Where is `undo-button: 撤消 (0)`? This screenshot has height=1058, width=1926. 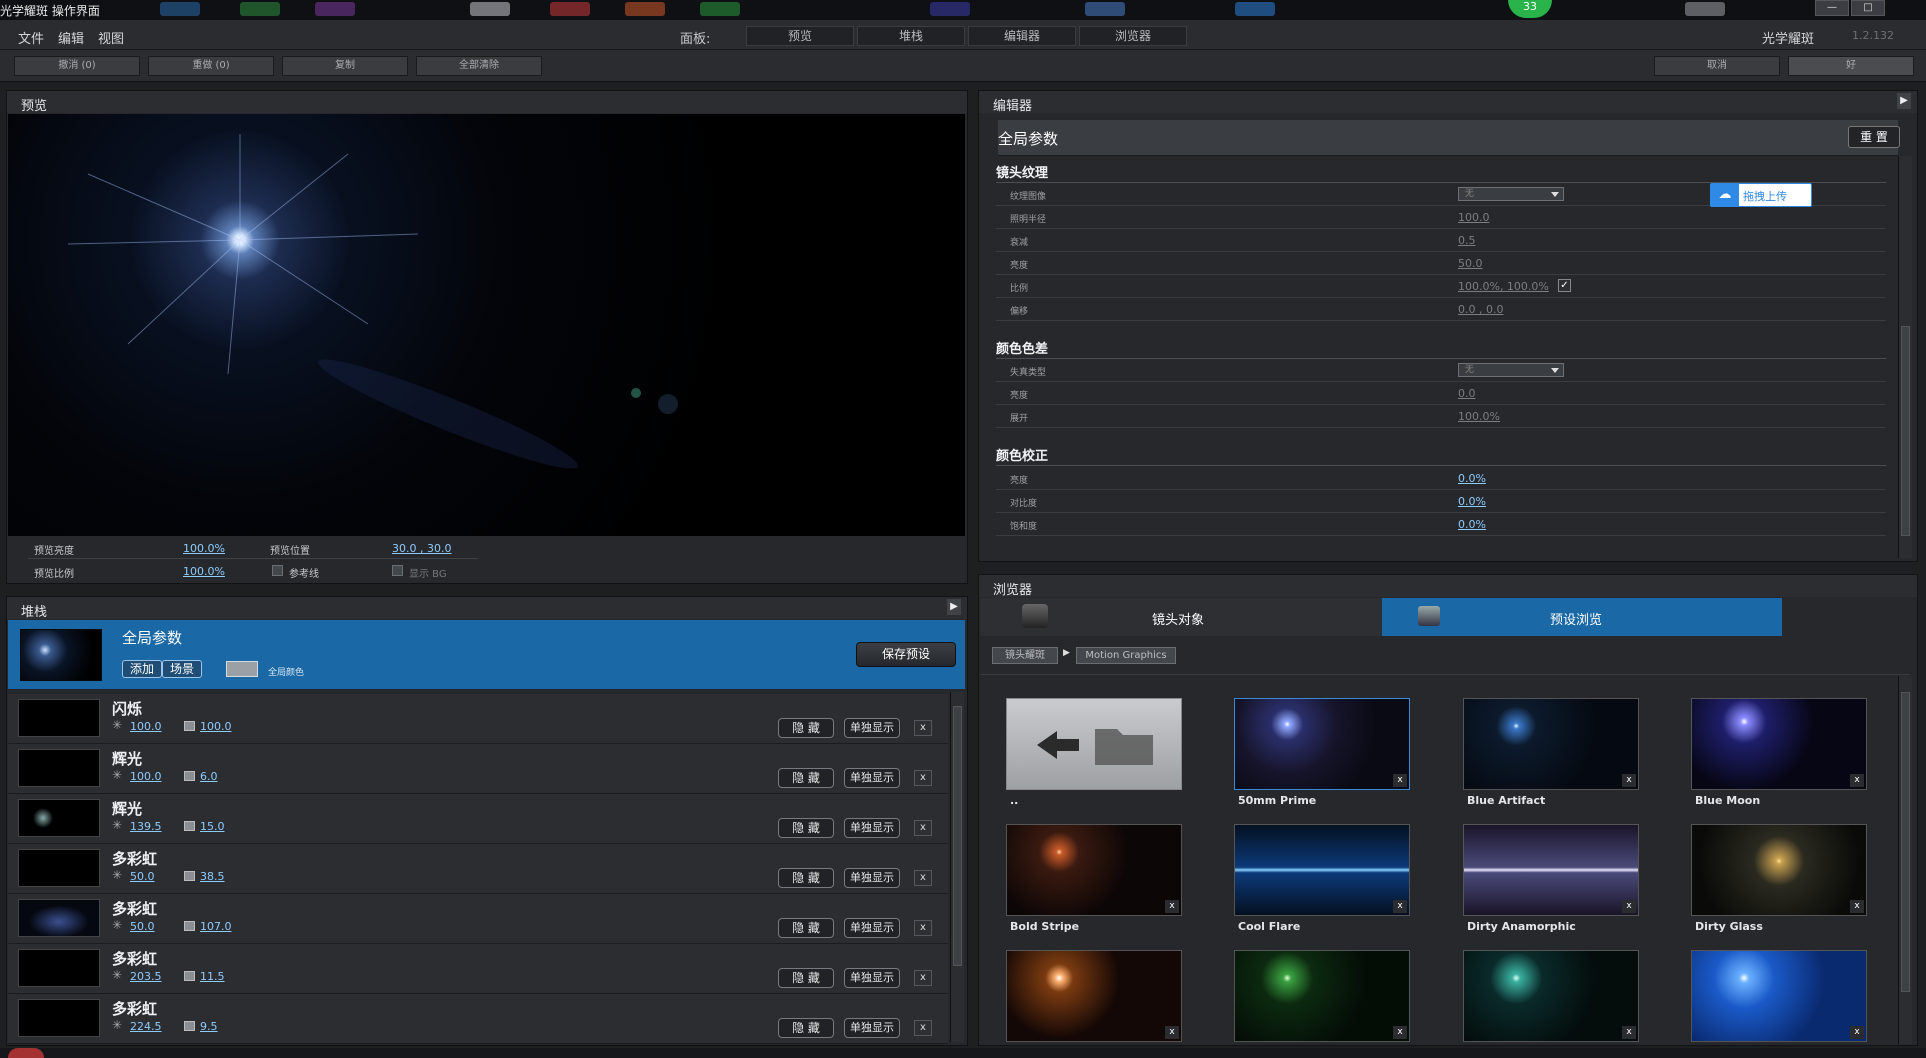
undo-button: 撤消 (0) is located at coordinates (77, 66).